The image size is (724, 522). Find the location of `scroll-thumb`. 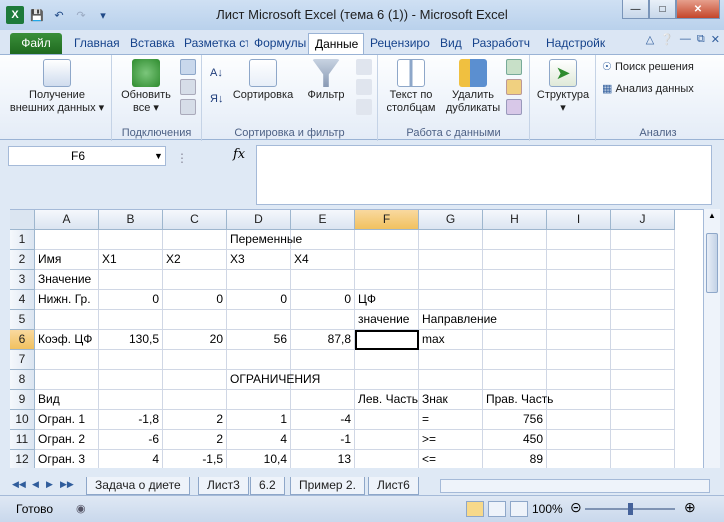

scroll-thumb is located at coordinates (712, 263).